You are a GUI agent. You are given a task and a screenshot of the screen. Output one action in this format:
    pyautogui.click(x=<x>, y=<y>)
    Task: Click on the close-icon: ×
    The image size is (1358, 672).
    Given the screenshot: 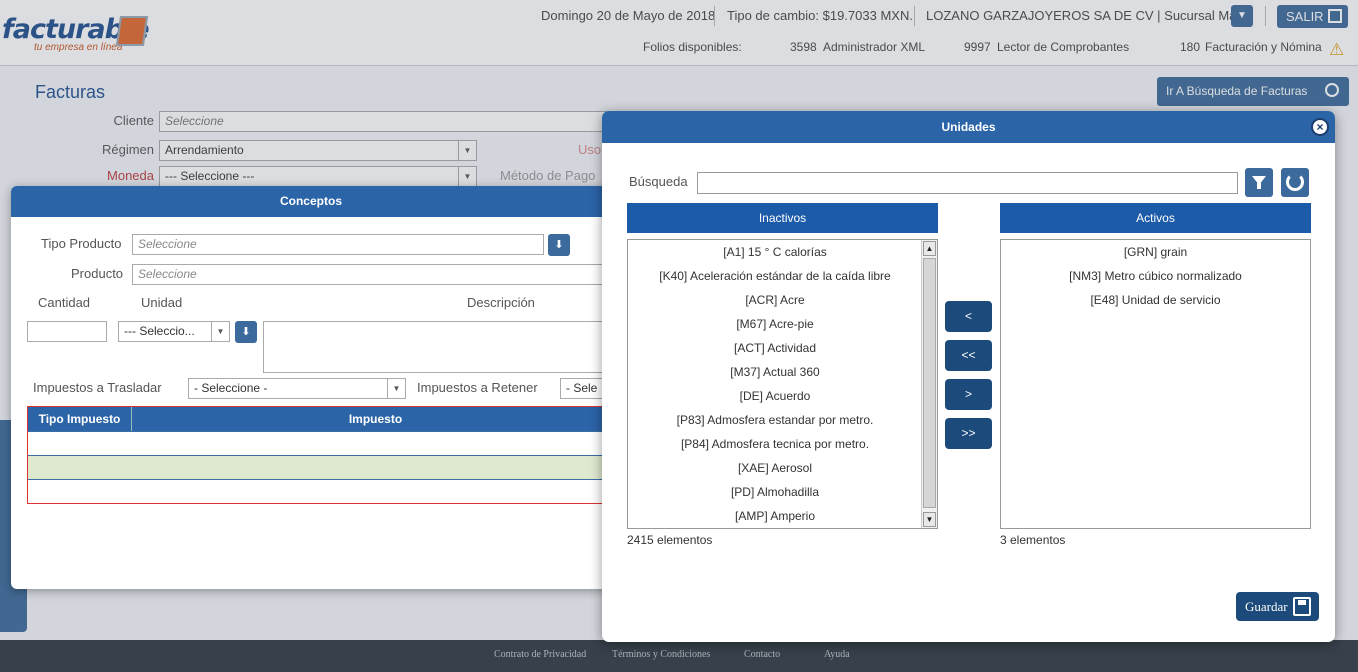 What is the action you would take?
    pyautogui.click(x=1320, y=127)
    